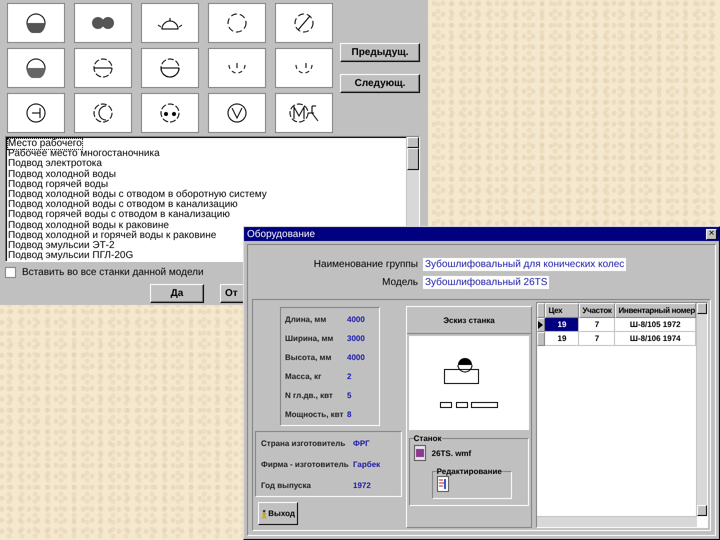  I want to click on list-item: Место рабочего, so click(45, 144).